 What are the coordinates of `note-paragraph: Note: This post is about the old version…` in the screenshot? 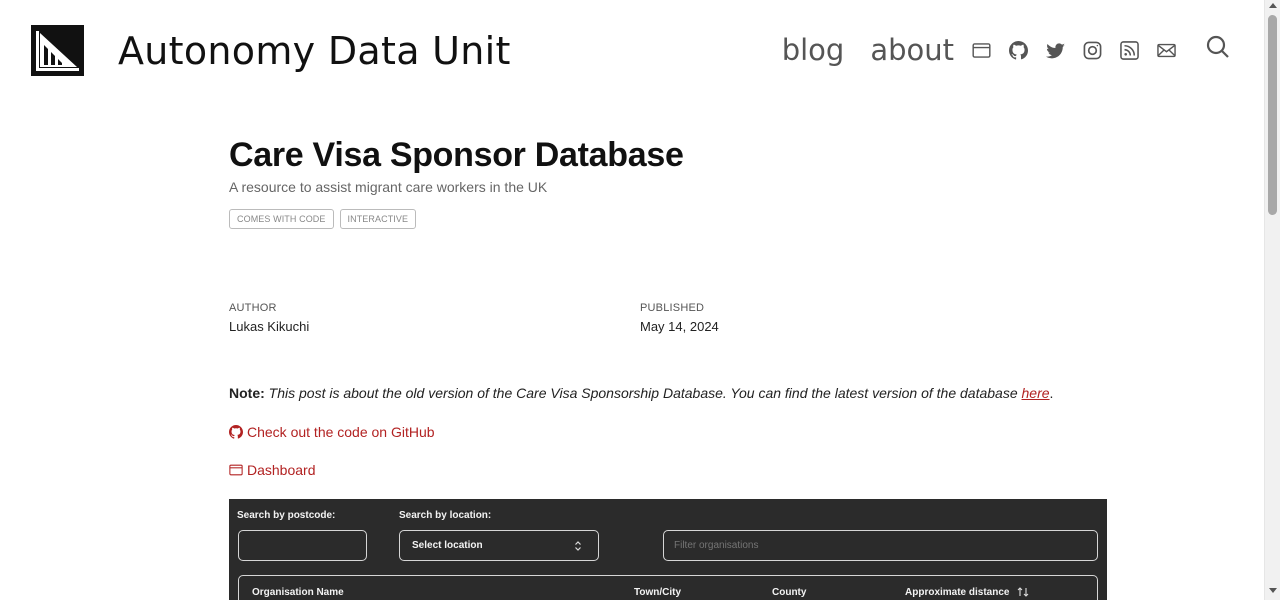 It's located at (641, 393).